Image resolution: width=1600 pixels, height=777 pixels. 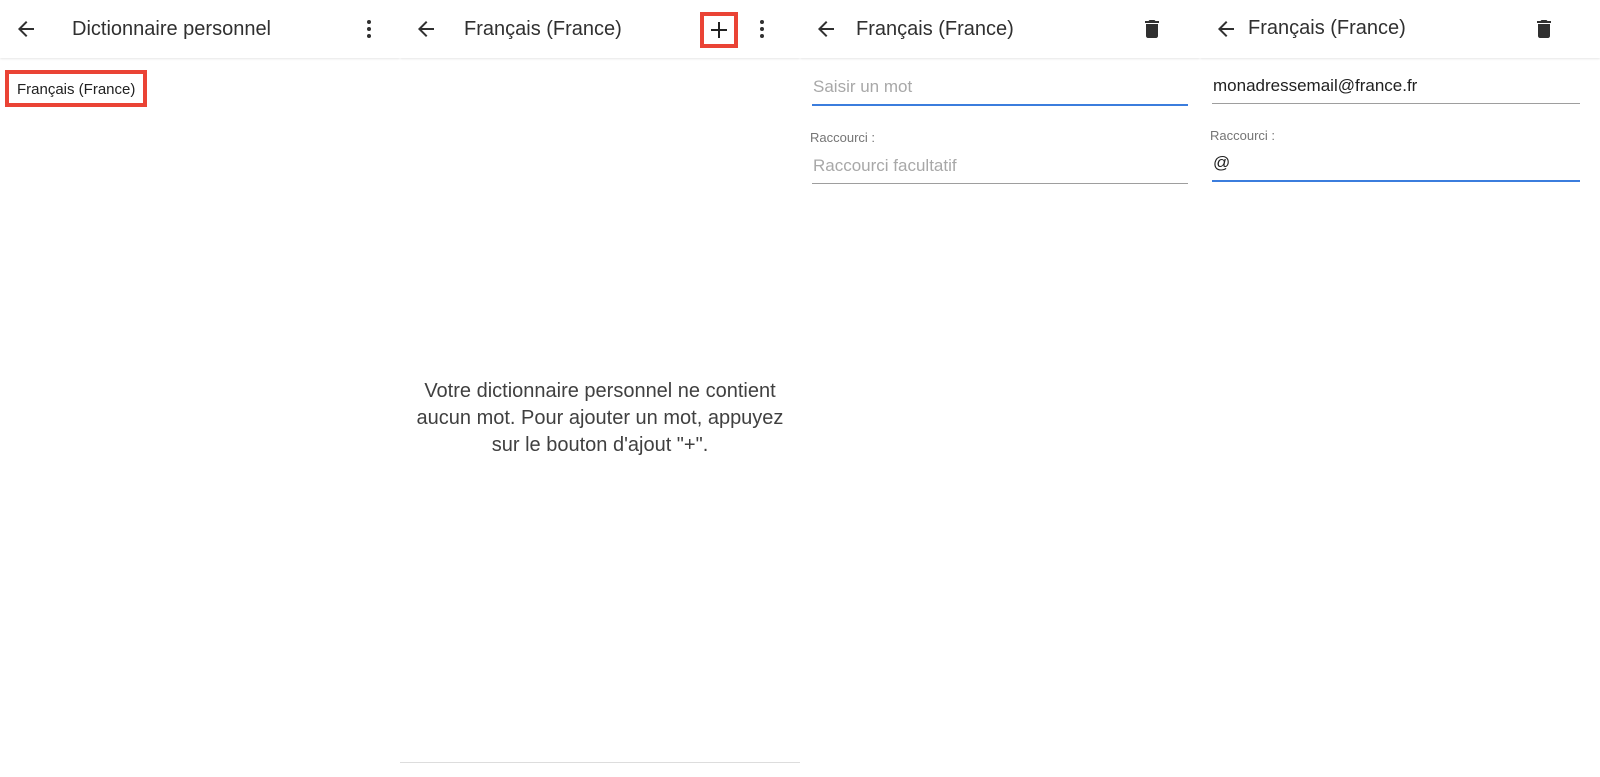 What do you see at coordinates (172, 29) in the screenshot?
I see `page-title: Dictionnaire personnel` at bounding box center [172, 29].